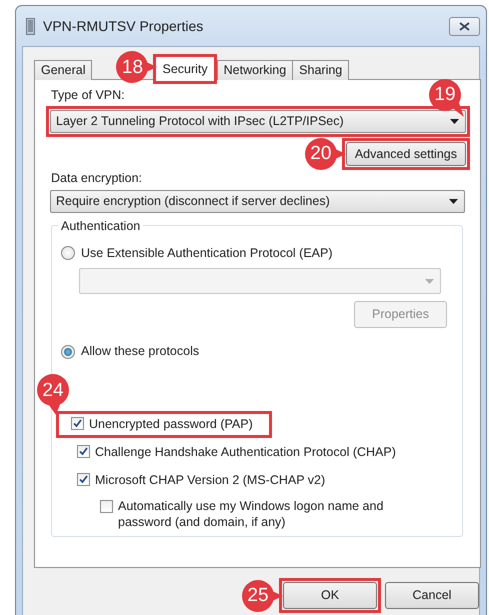 Image resolution: width=489 pixels, height=615 pixels. Describe the element at coordinates (432, 595) in the screenshot. I see `dialog-button: Cancel` at that location.